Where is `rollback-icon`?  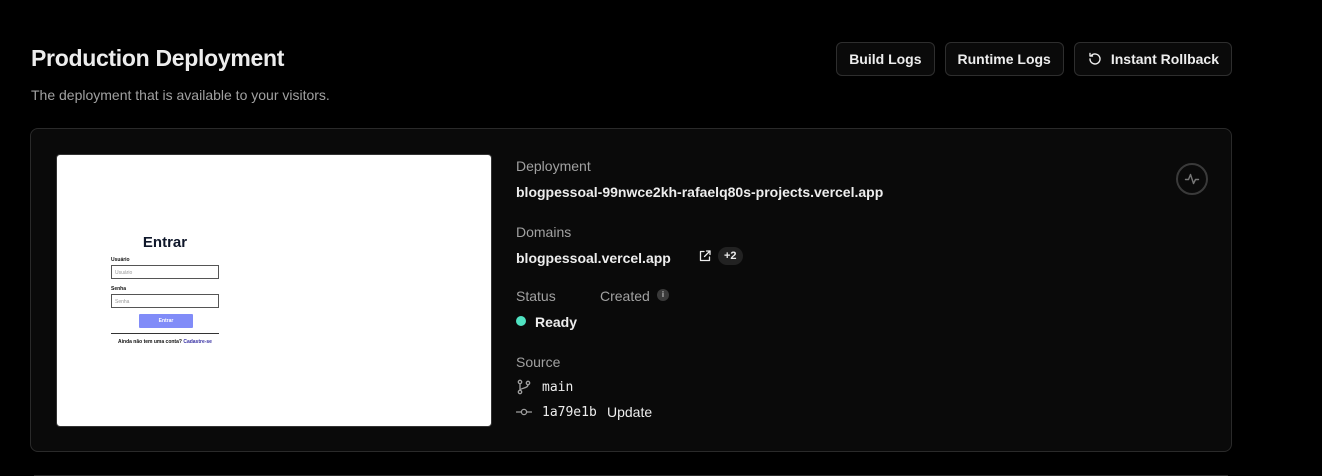
rollback-icon is located at coordinates (1095, 58).